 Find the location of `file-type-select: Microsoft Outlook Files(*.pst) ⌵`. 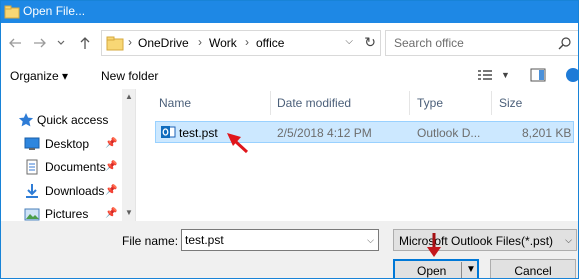

file-type-select: Microsoft Outlook Files(*.pst) ⌵ is located at coordinates (485, 240).